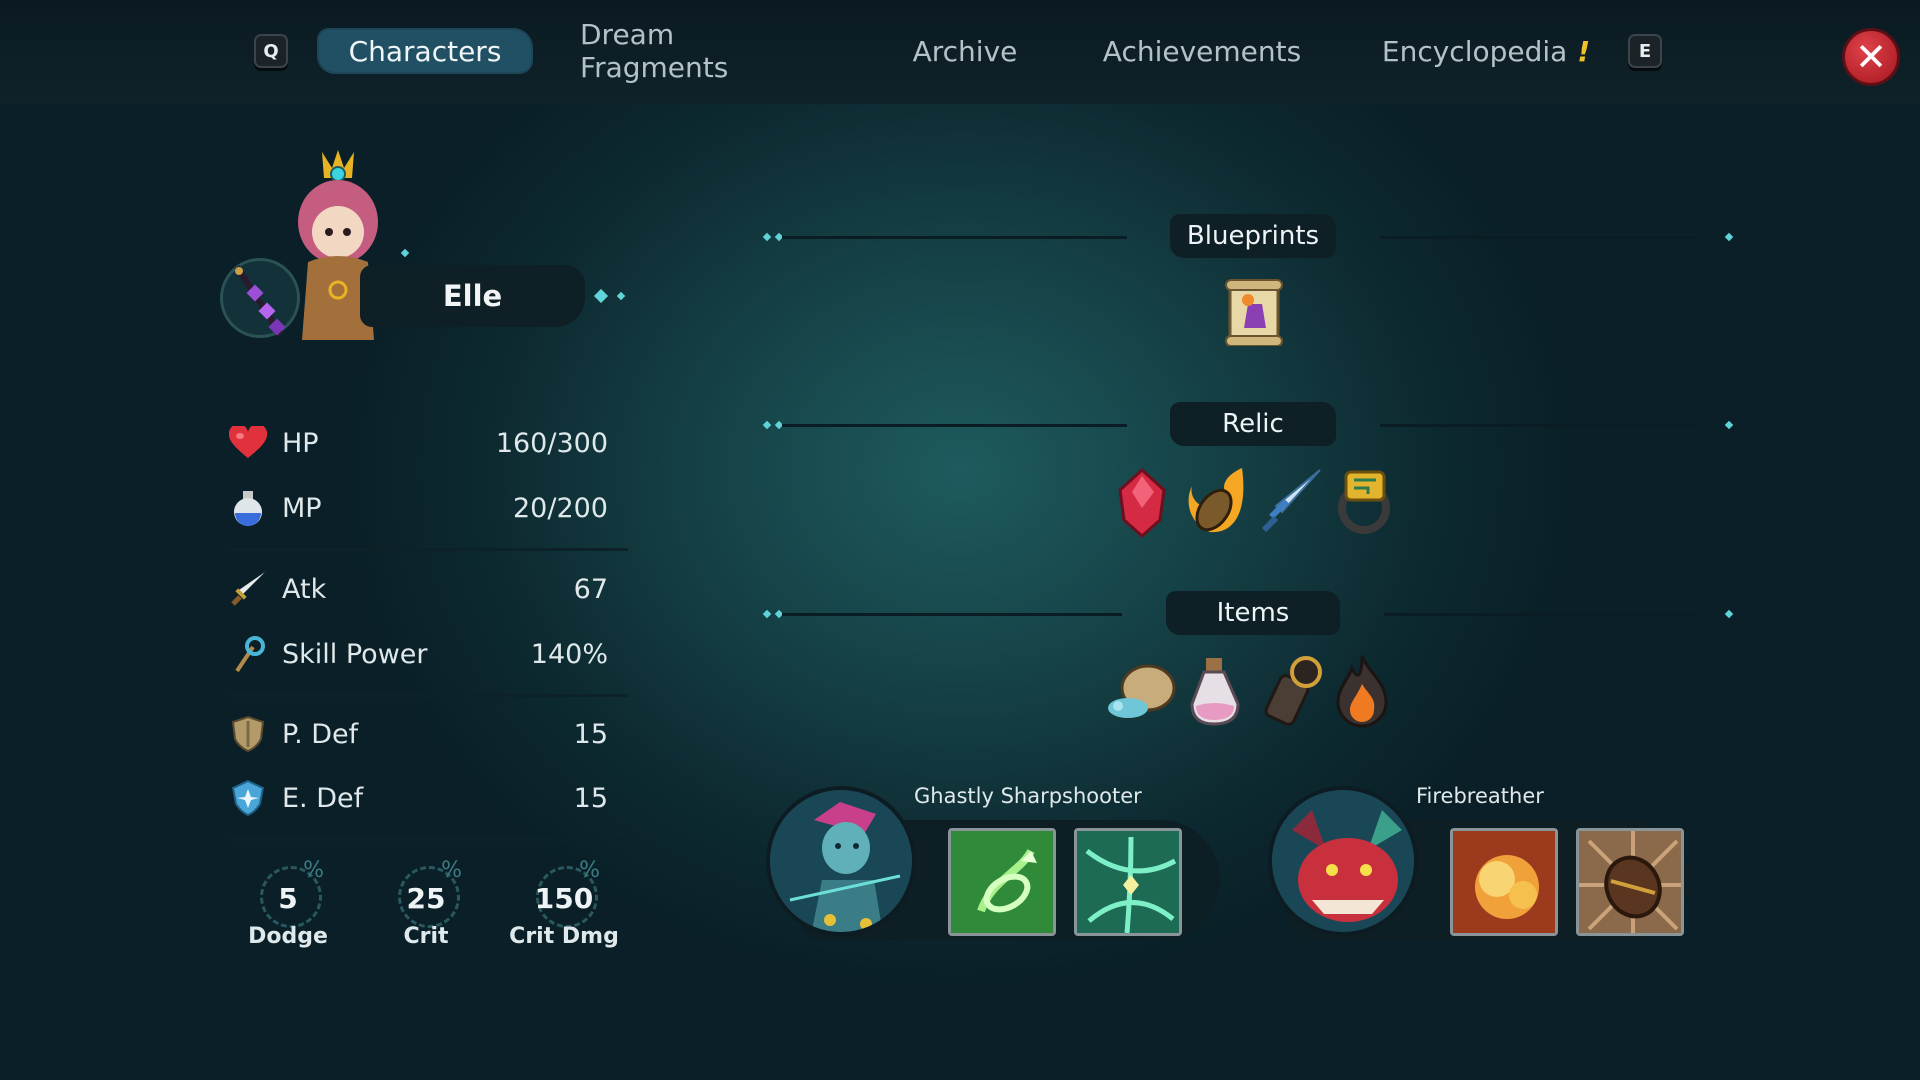 The image size is (1920, 1080). What do you see at coordinates (288, 898) in the screenshot?
I see `stat-value: 5` at bounding box center [288, 898].